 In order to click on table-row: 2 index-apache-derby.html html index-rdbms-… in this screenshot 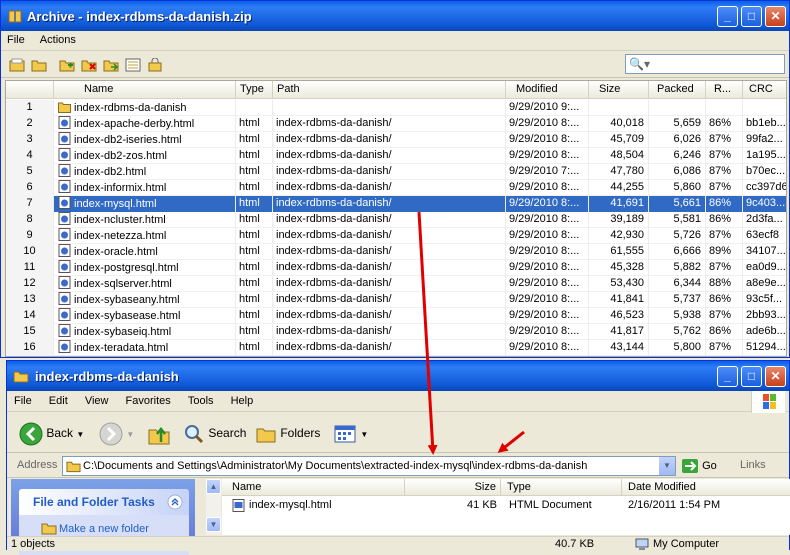, I will do `click(396, 124)`.